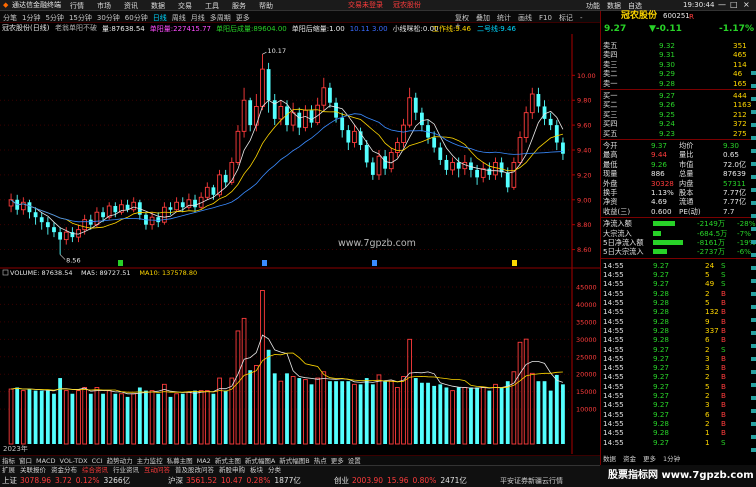 This screenshot has width=756, height=487. I want to click on indicator-tab-12: 热点, so click(320, 461).